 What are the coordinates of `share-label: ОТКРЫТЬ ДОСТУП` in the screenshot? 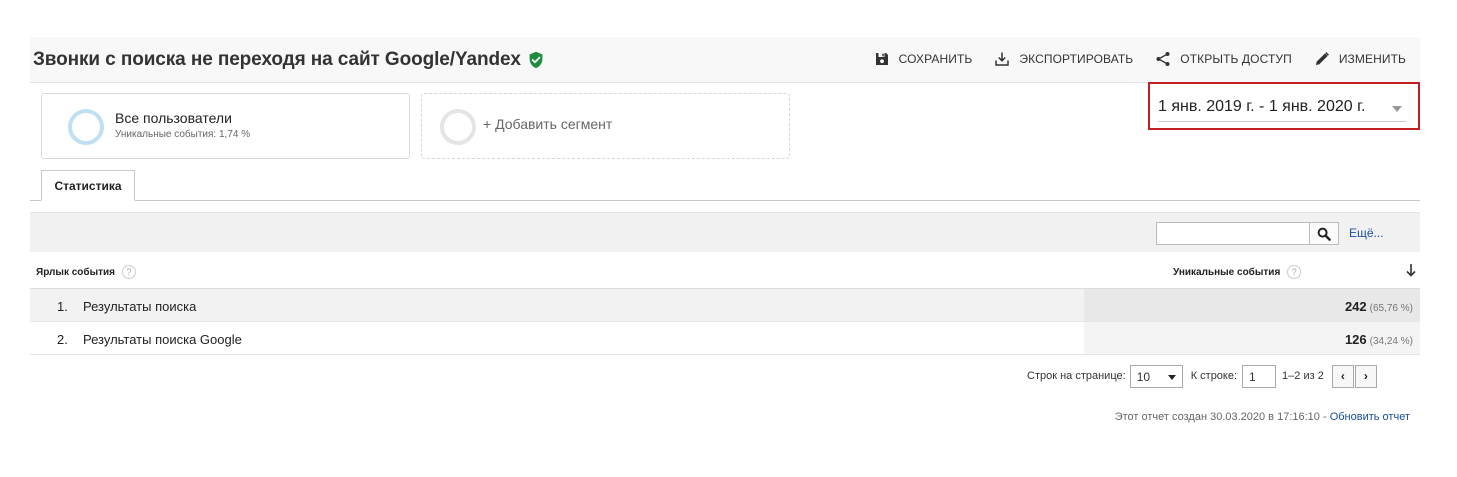 It's located at (1236, 59).